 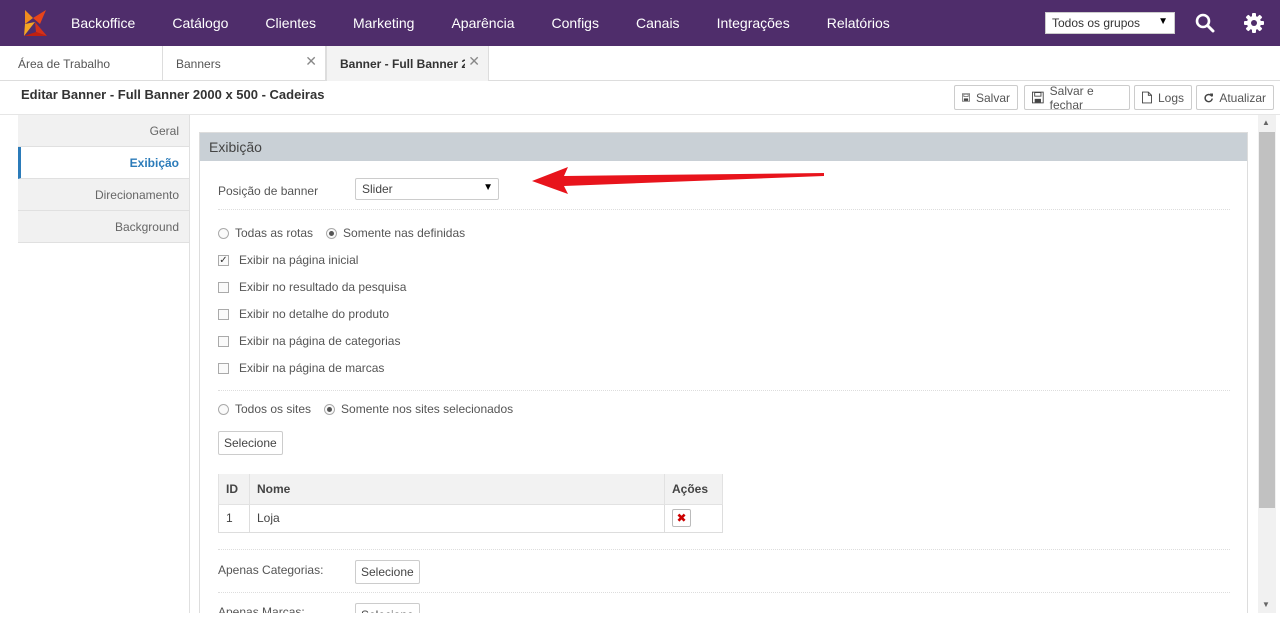 What do you see at coordinates (693, 489) in the screenshot?
I see `column-header-acoes: Ações` at bounding box center [693, 489].